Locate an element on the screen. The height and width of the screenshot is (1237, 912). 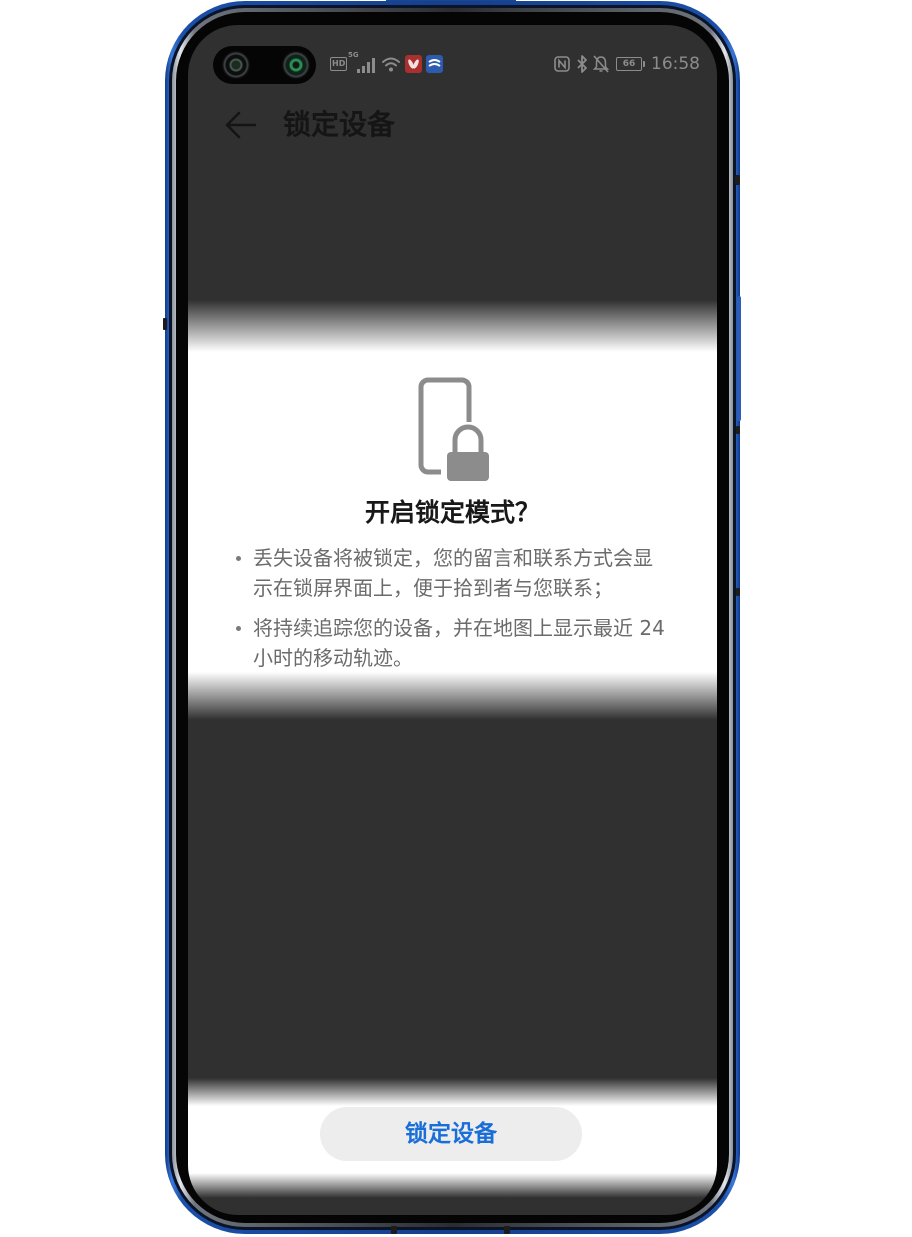
bottom-notch-right is located at coordinates (507, 1230).